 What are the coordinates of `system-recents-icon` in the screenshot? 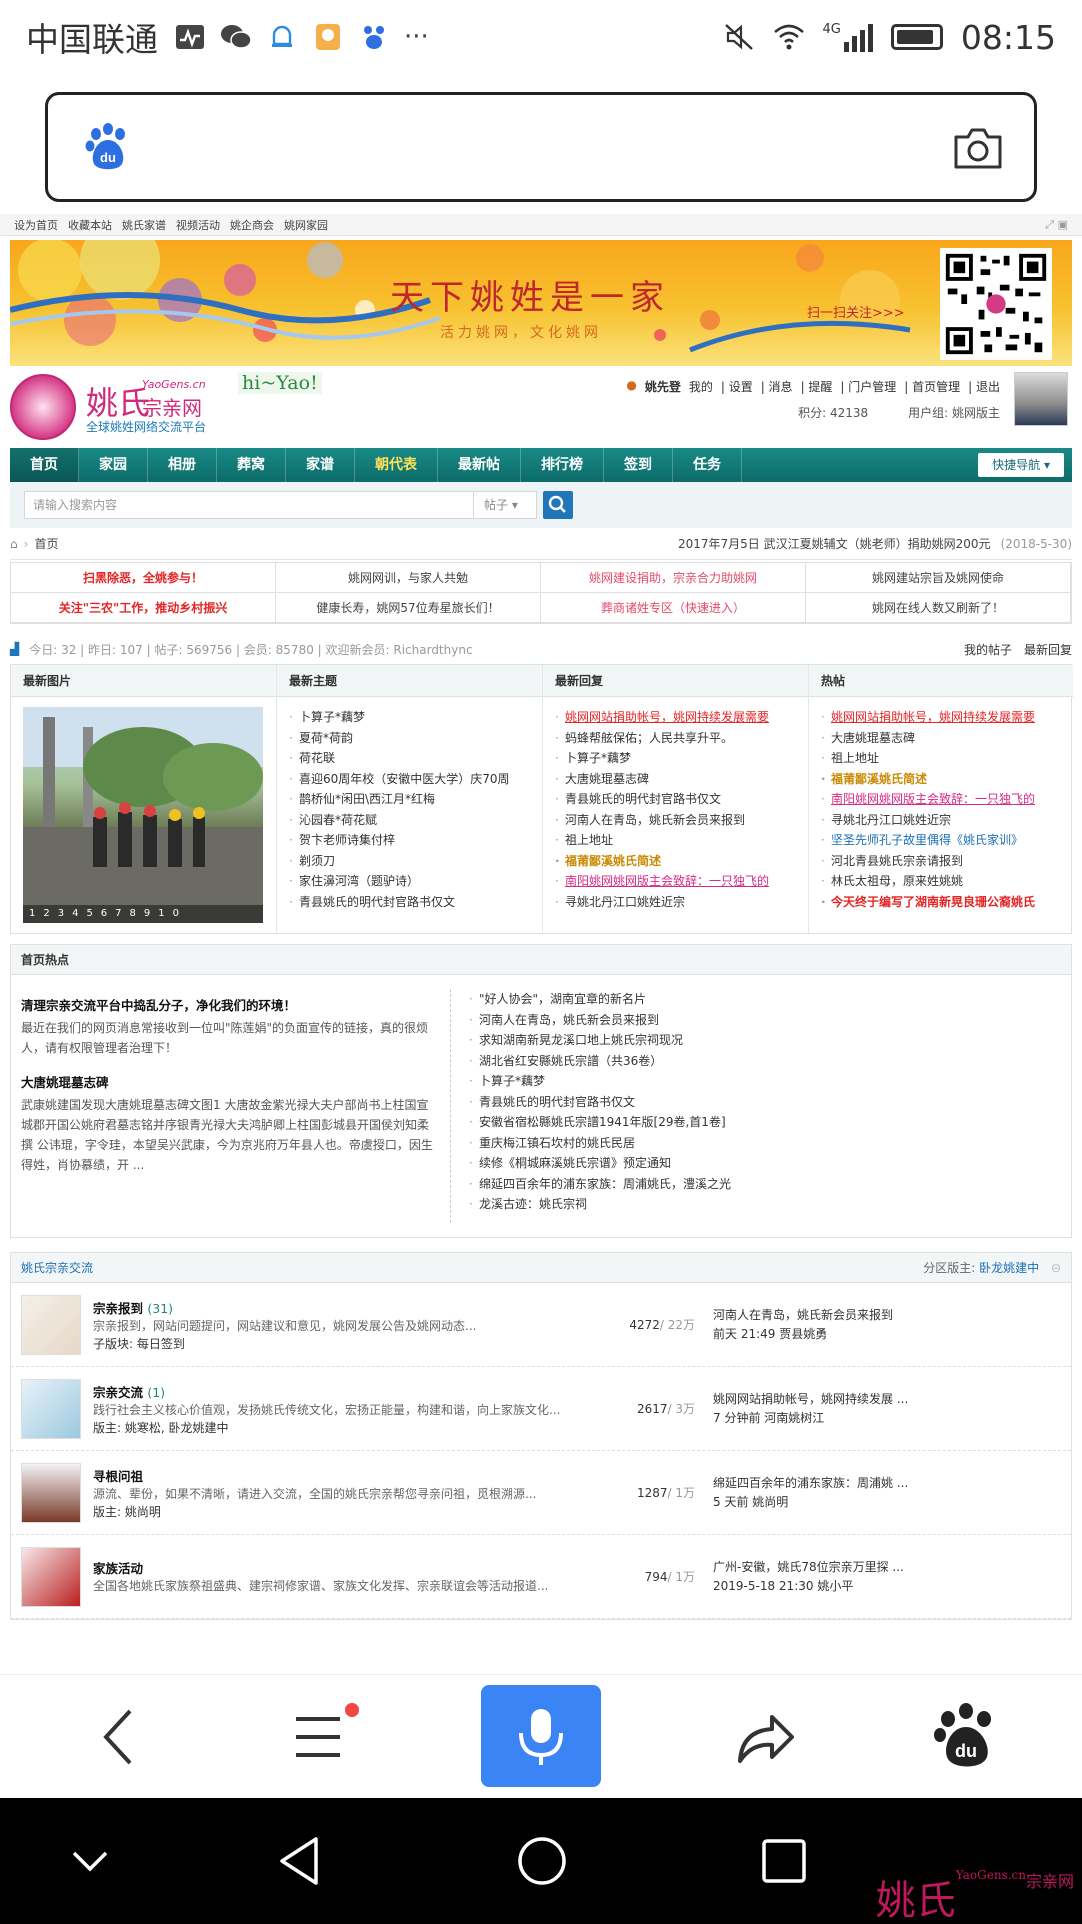 It's located at (784, 1861).